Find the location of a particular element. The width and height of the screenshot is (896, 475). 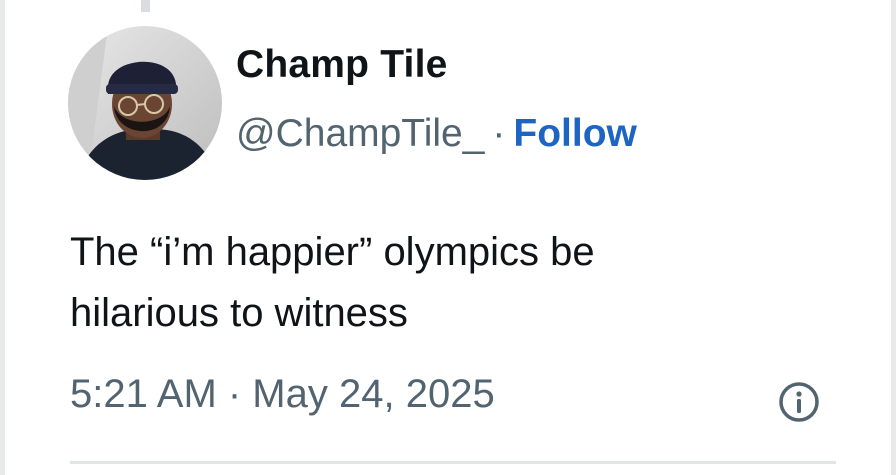

left-edge is located at coordinates (2, 237).